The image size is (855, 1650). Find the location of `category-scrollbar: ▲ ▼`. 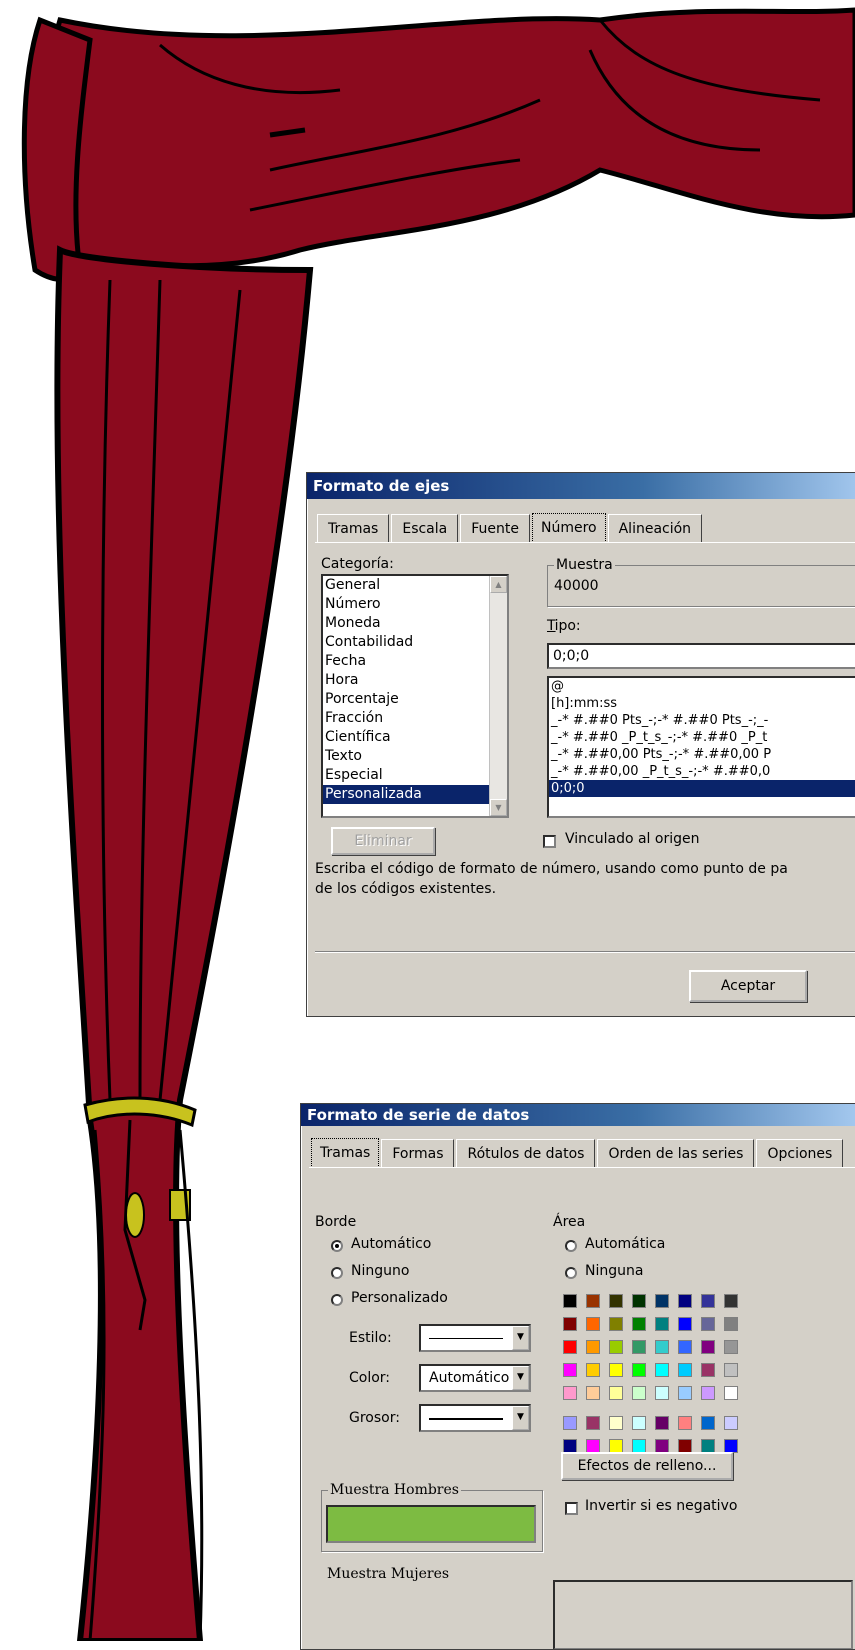

category-scrollbar: ▲ ▼ is located at coordinates (498, 696).